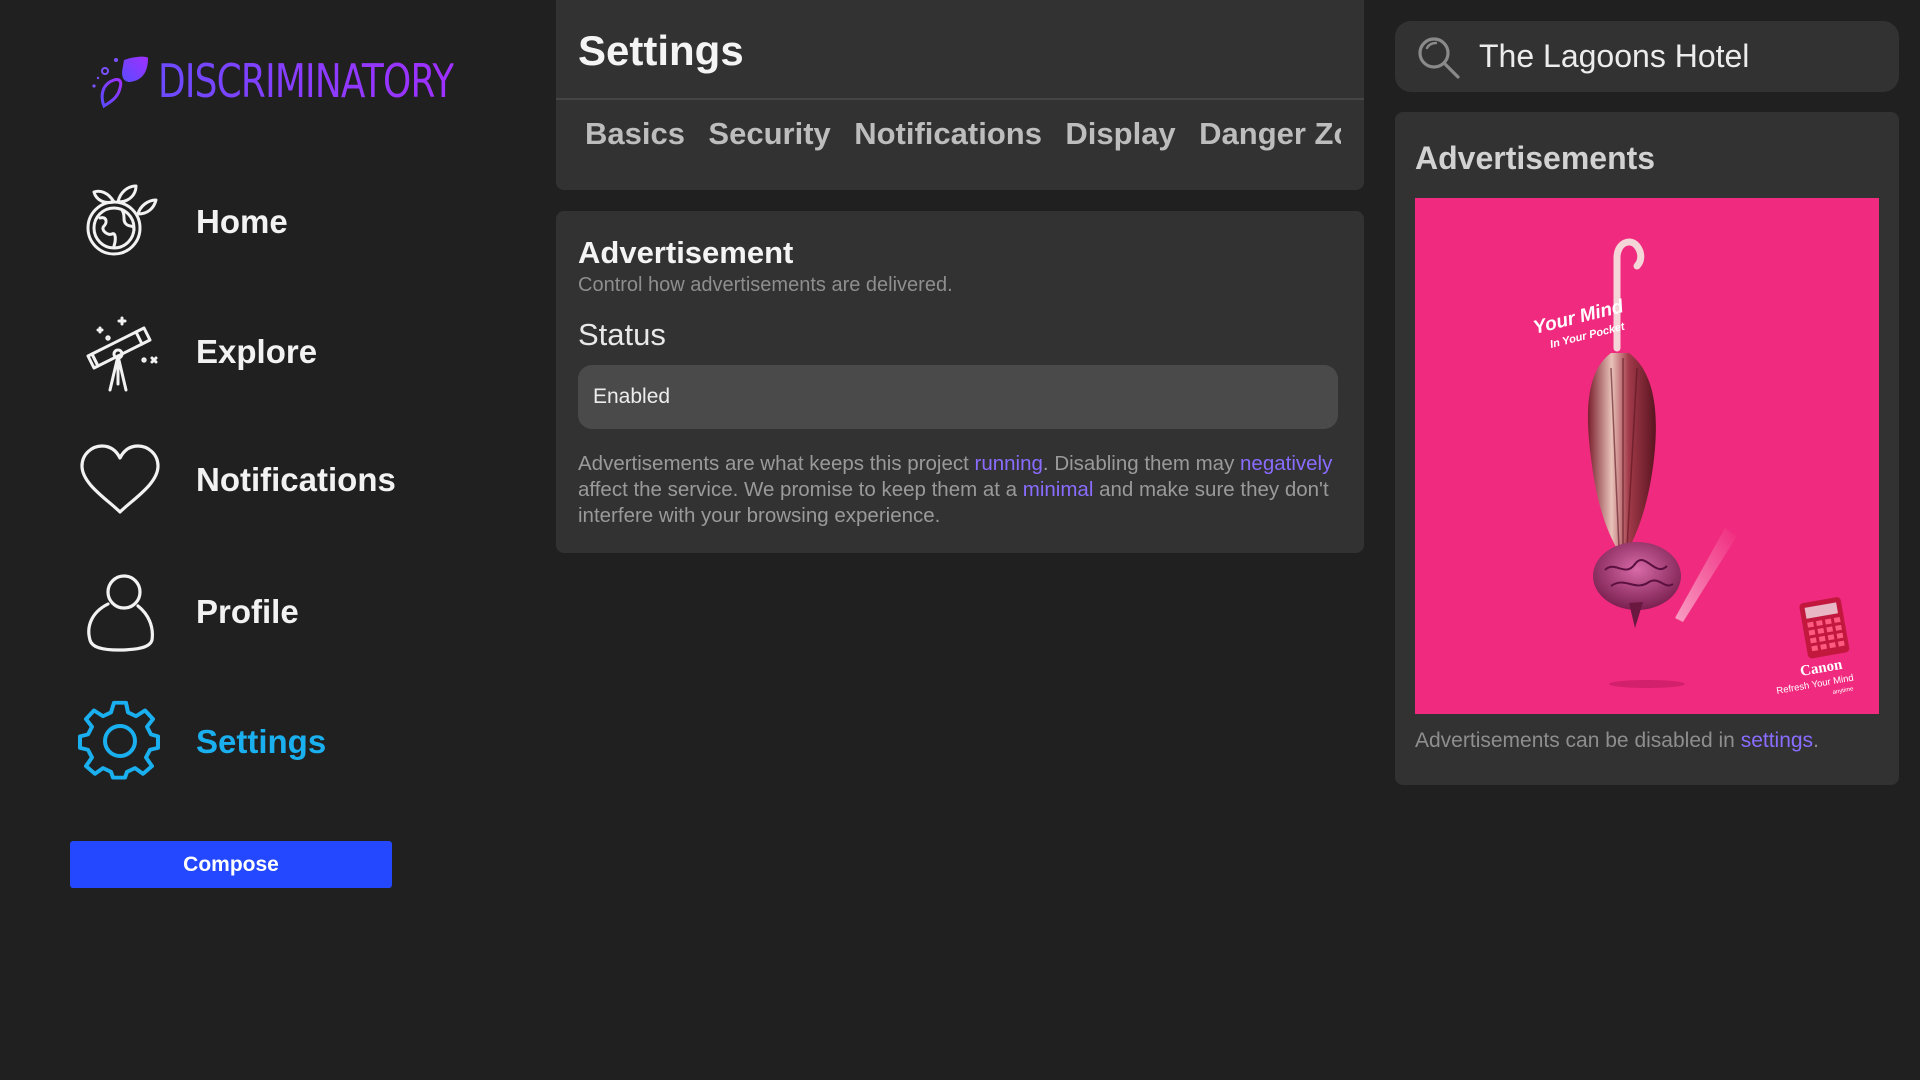 The height and width of the screenshot is (1080, 1920). What do you see at coordinates (1637, 576) in the screenshot?
I see `brain-shape` at bounding box center [1637, 576].